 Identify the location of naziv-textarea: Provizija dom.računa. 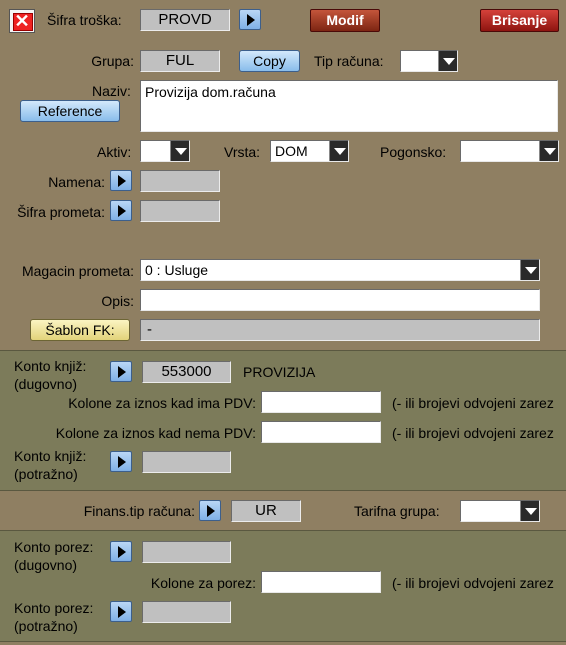
(349, 106).